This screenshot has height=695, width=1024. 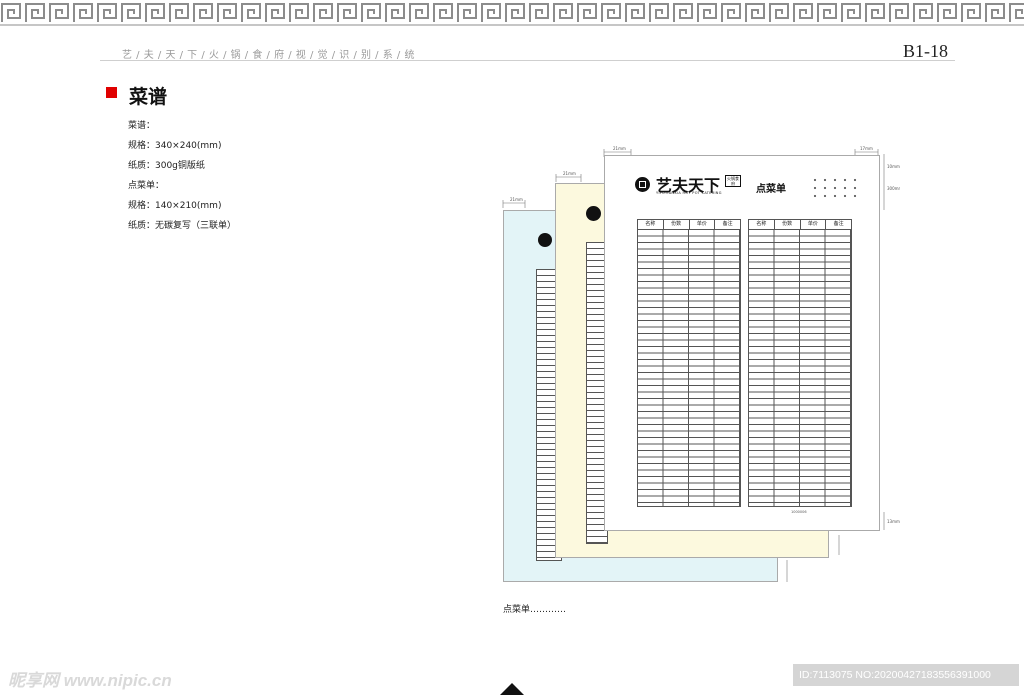 What do you see at coordinates (527, 60) in the screenshot?
I see `header-divider` at bounding box center [527, 60].